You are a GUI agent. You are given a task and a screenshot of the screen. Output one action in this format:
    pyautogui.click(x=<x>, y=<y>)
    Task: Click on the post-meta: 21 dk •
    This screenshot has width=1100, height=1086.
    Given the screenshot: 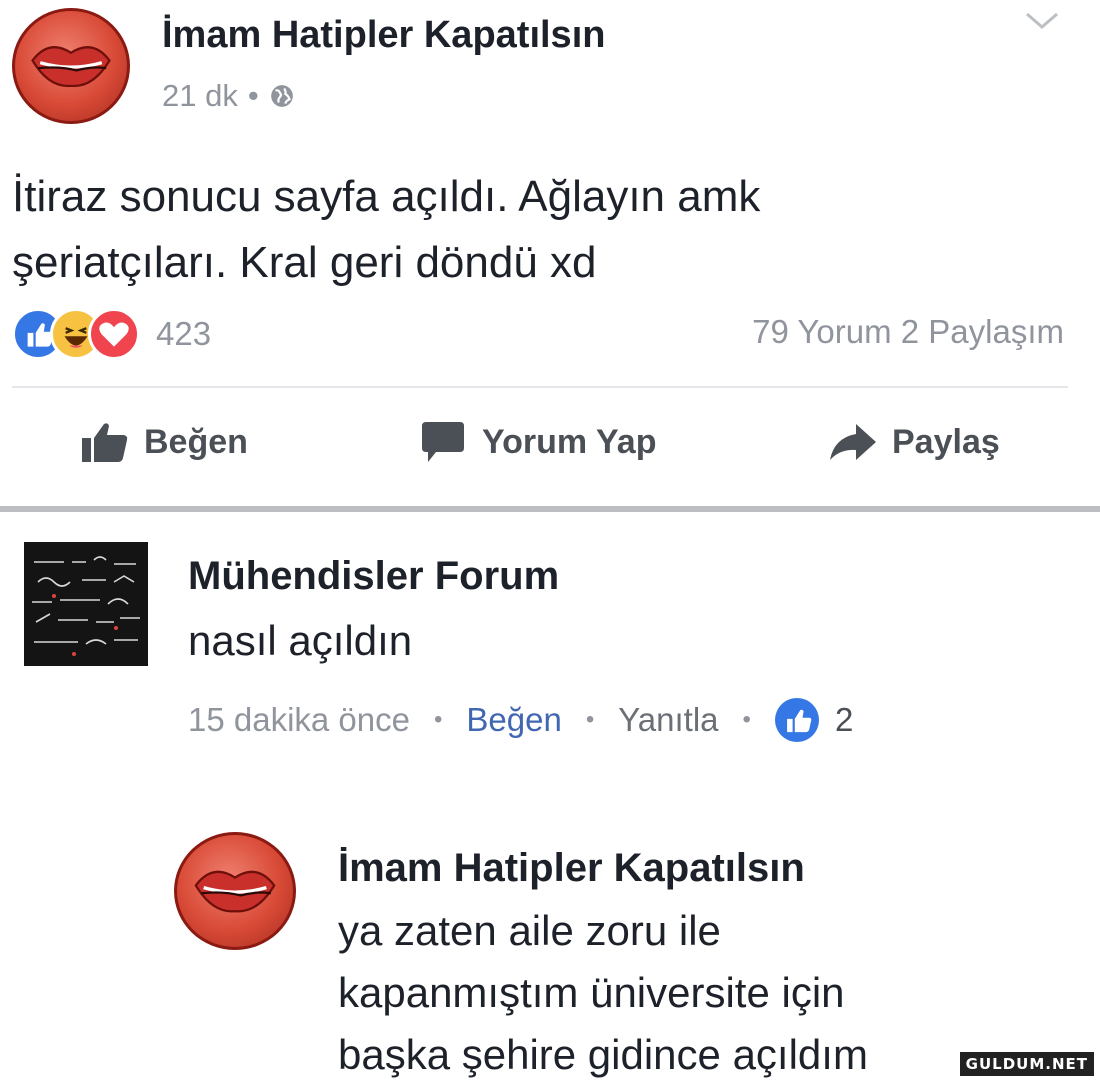 What is the action you would take?
    pyautogui.click(x=228, y=96)
    